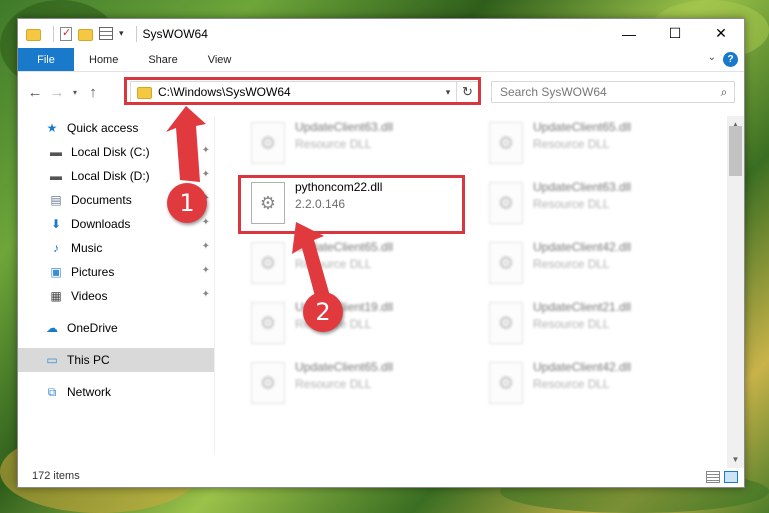 Image resolution: width=769 pixels, height=513 pixels. I want to click on network-icon: ⧉, so click(52, 391).